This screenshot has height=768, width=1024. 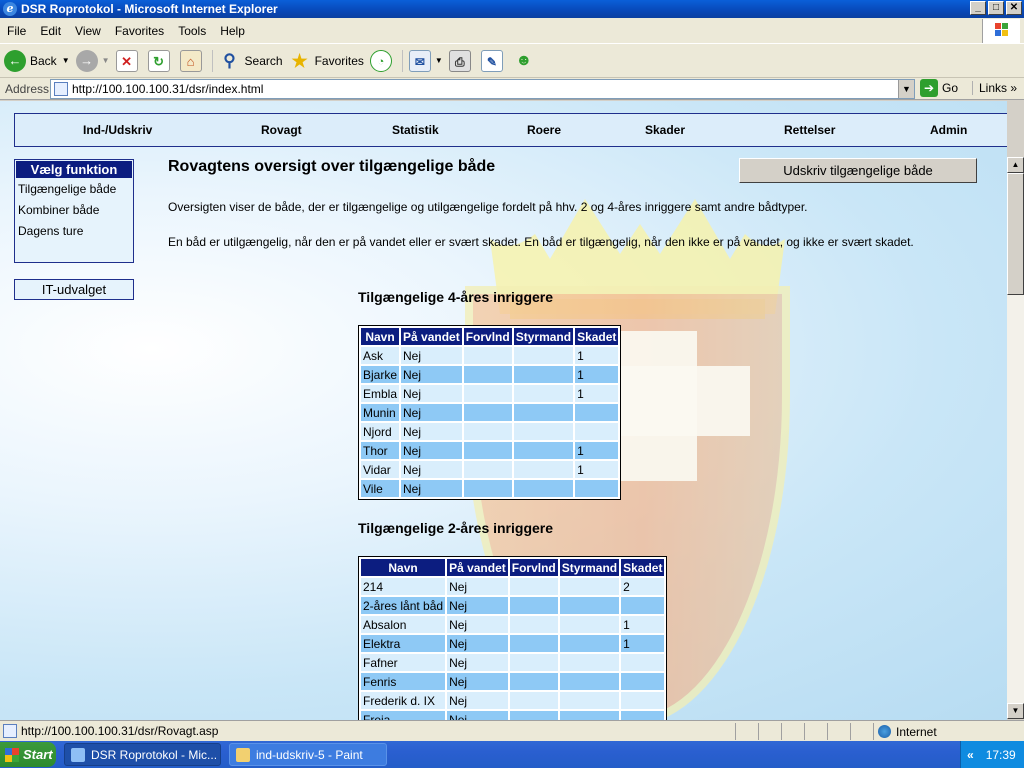 What do you see at coordinates (50, 31) in the screenshot?
I see `menu-edit: Edit` at bounding box center [50, 31].